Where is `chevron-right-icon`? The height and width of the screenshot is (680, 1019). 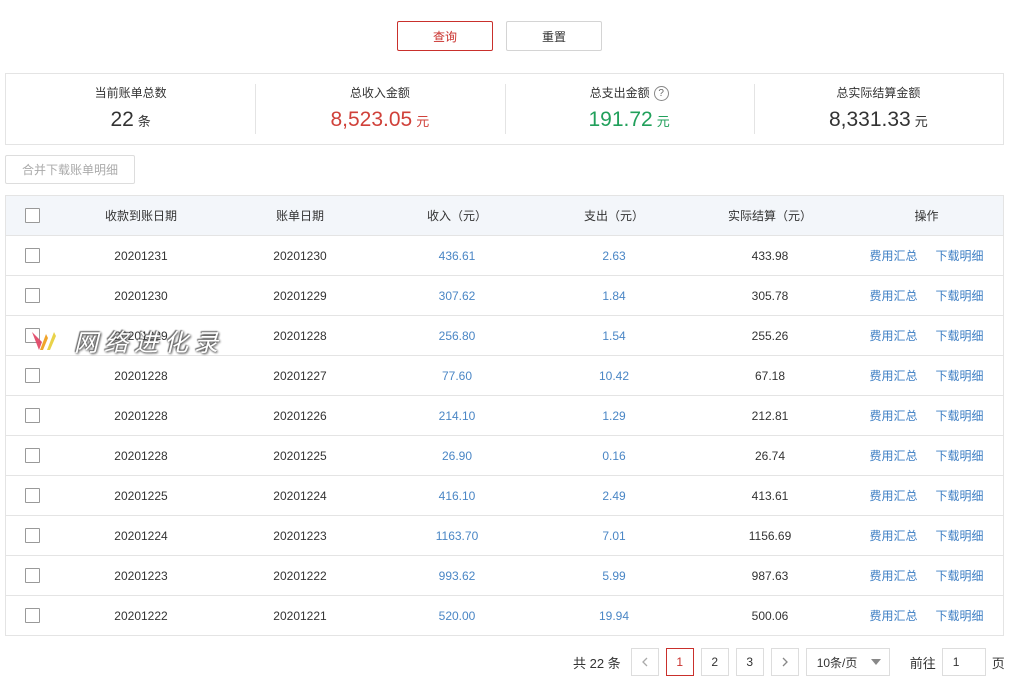 chevron-right-icon is located at coordinates (785, 662).